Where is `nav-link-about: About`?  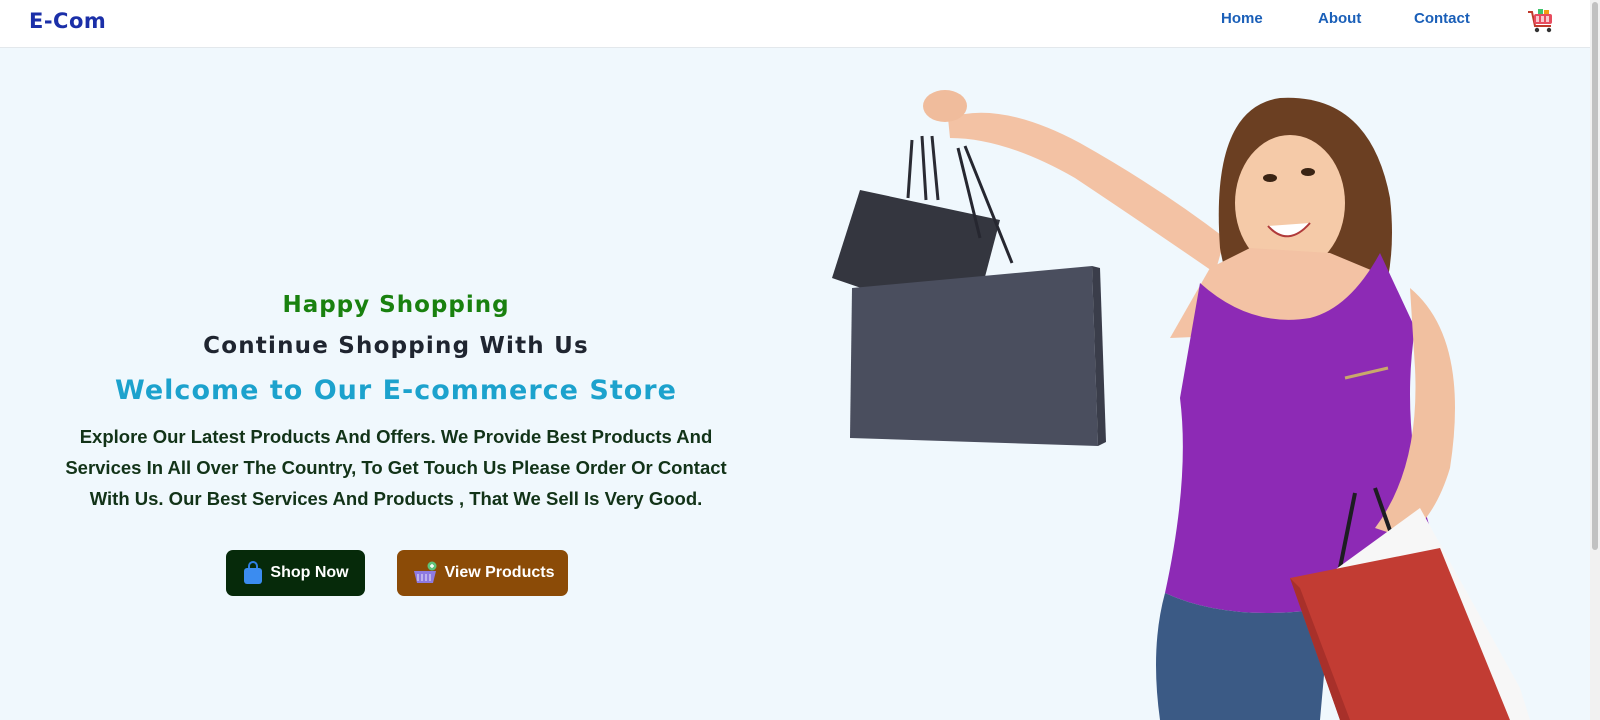 nav-link-about: About is located at coordinates (1339, 18).